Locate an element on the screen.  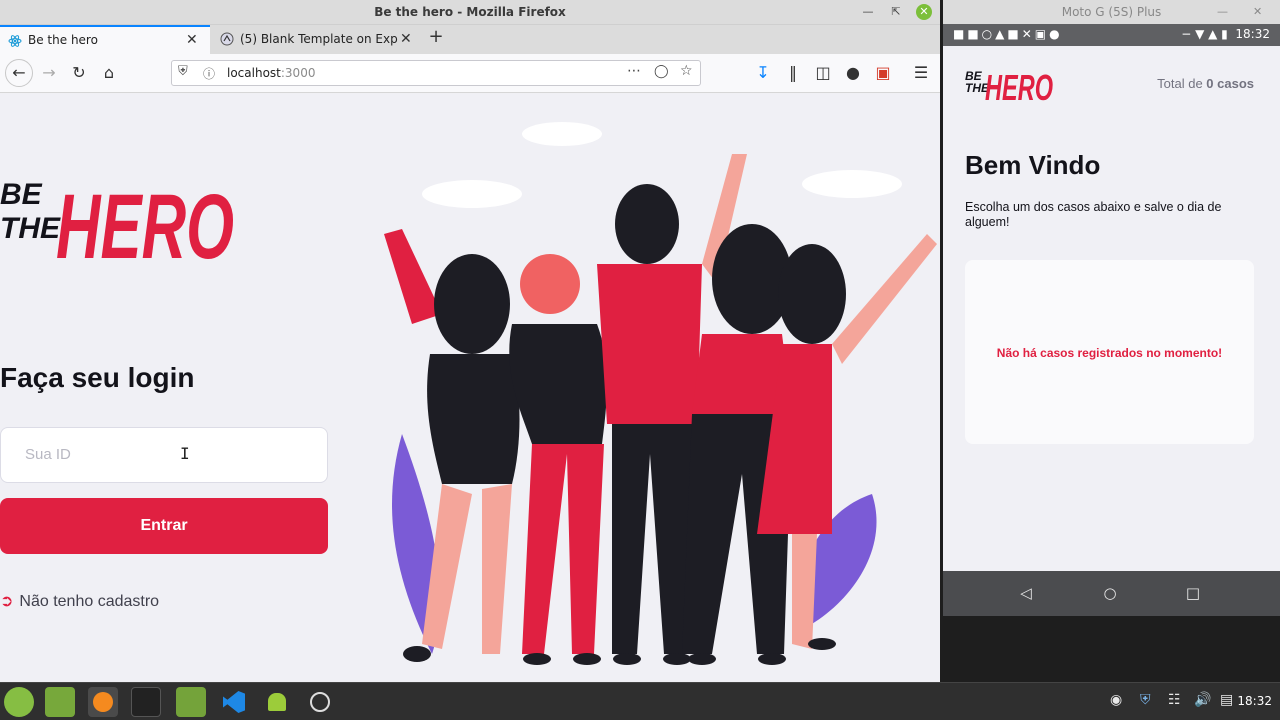
library-icon: ‖ is located at coordinates (793, 73).